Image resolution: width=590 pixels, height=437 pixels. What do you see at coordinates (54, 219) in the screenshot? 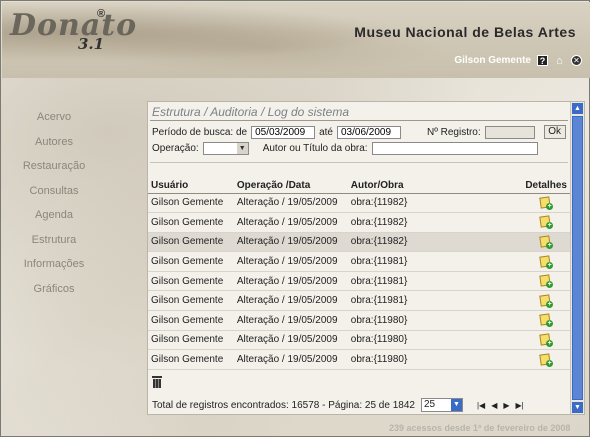
I see `sidebar-item-agenda: Agenda` at bounding box center [54, 219].